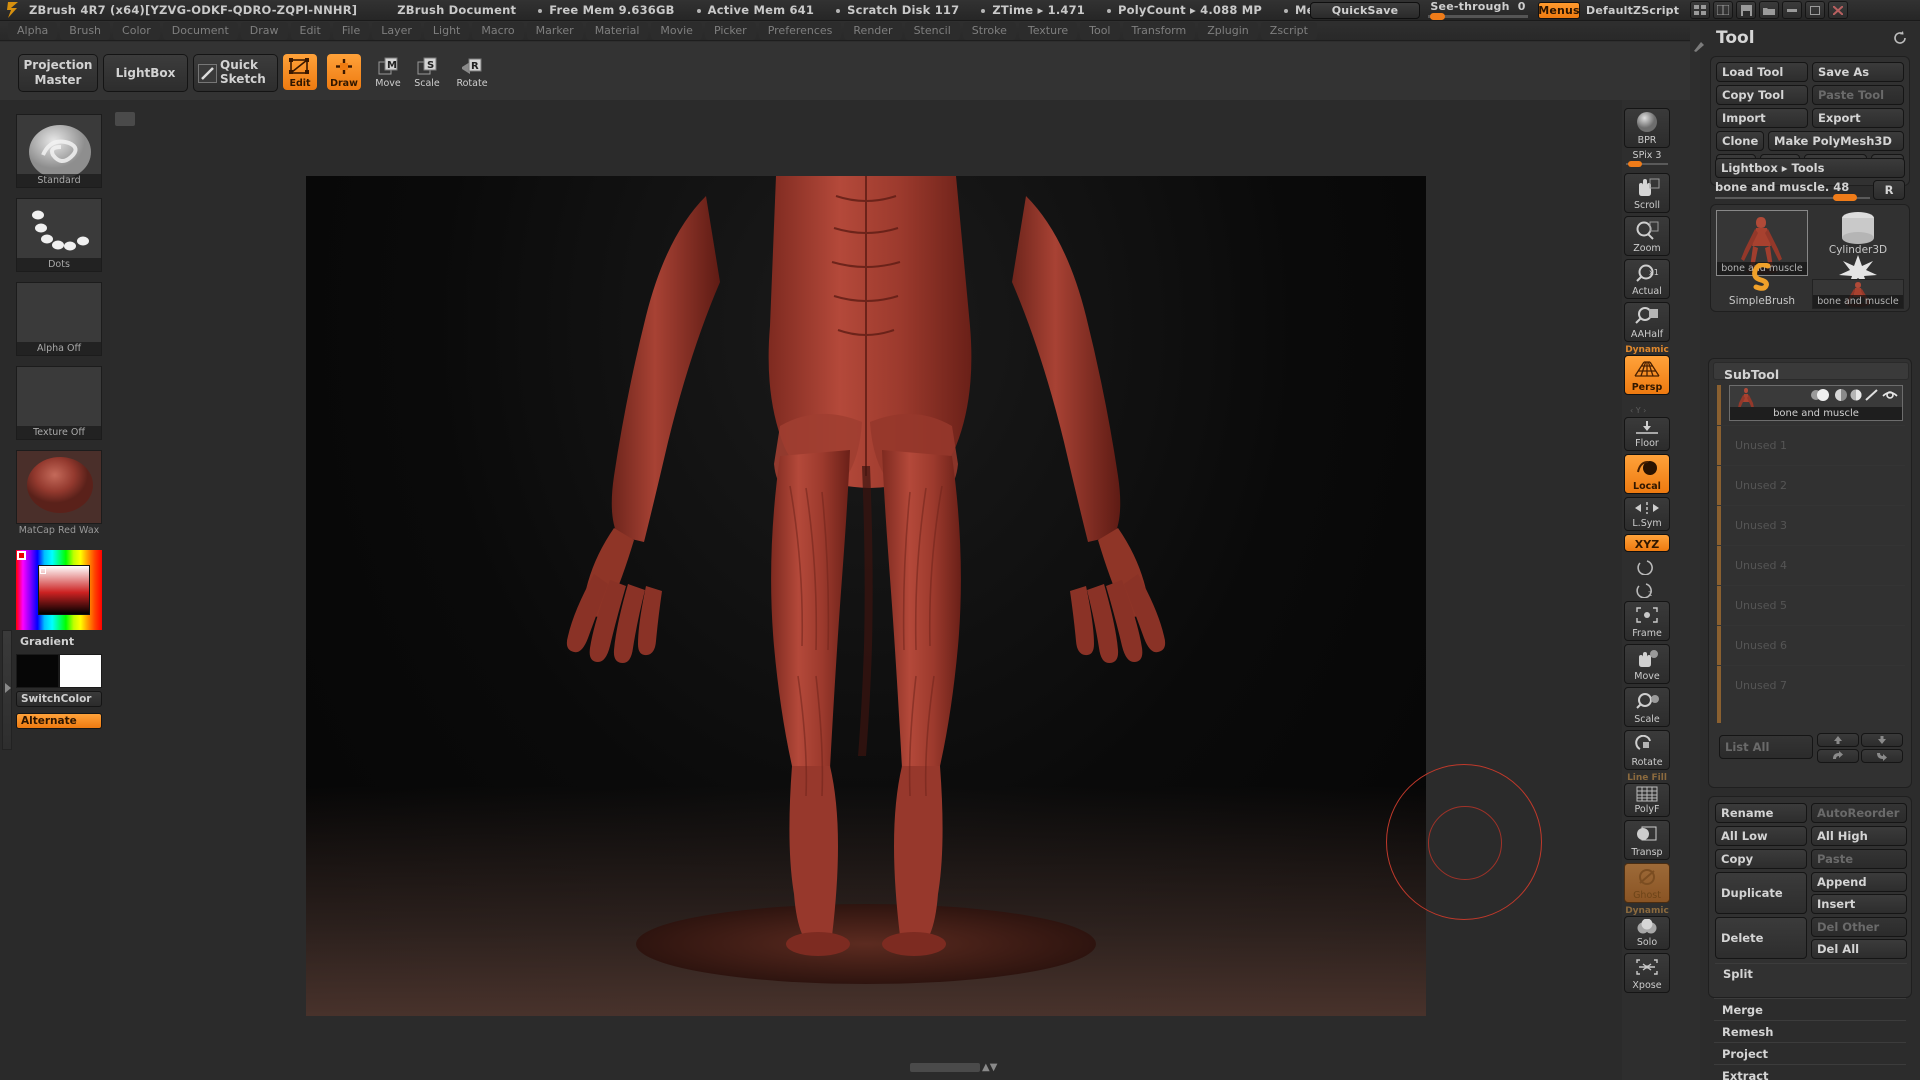 Image resolution: width=1920 pixels, height=1080 pixels. What do you see at coordinates (1647, 973) in the screenshot?
I see `xpose-button: Xpose` at bounding box center [1647, 973].